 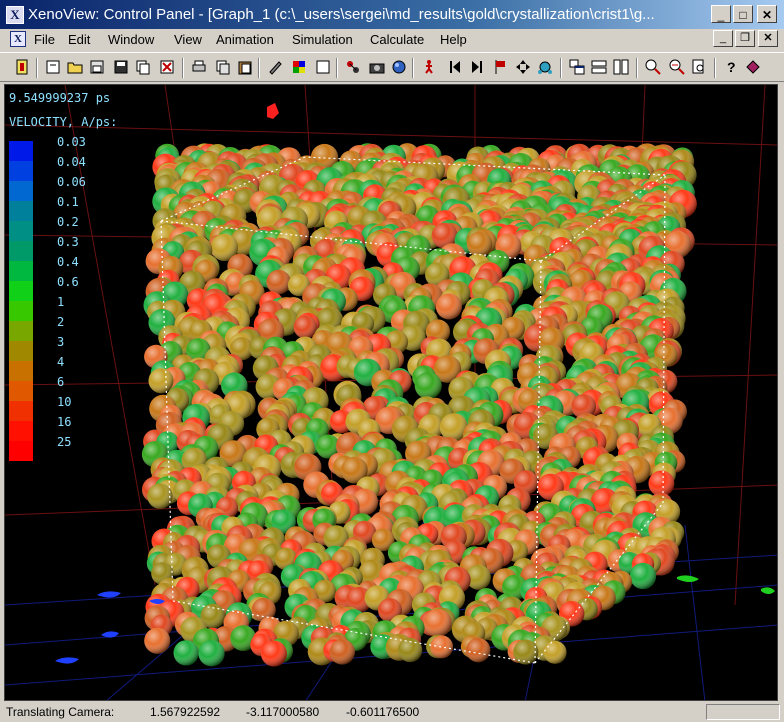 What do you see at coordinates (68, 222) in the screenshot?
I see `legend-label: 0.2` at bounding box center [68, 222].